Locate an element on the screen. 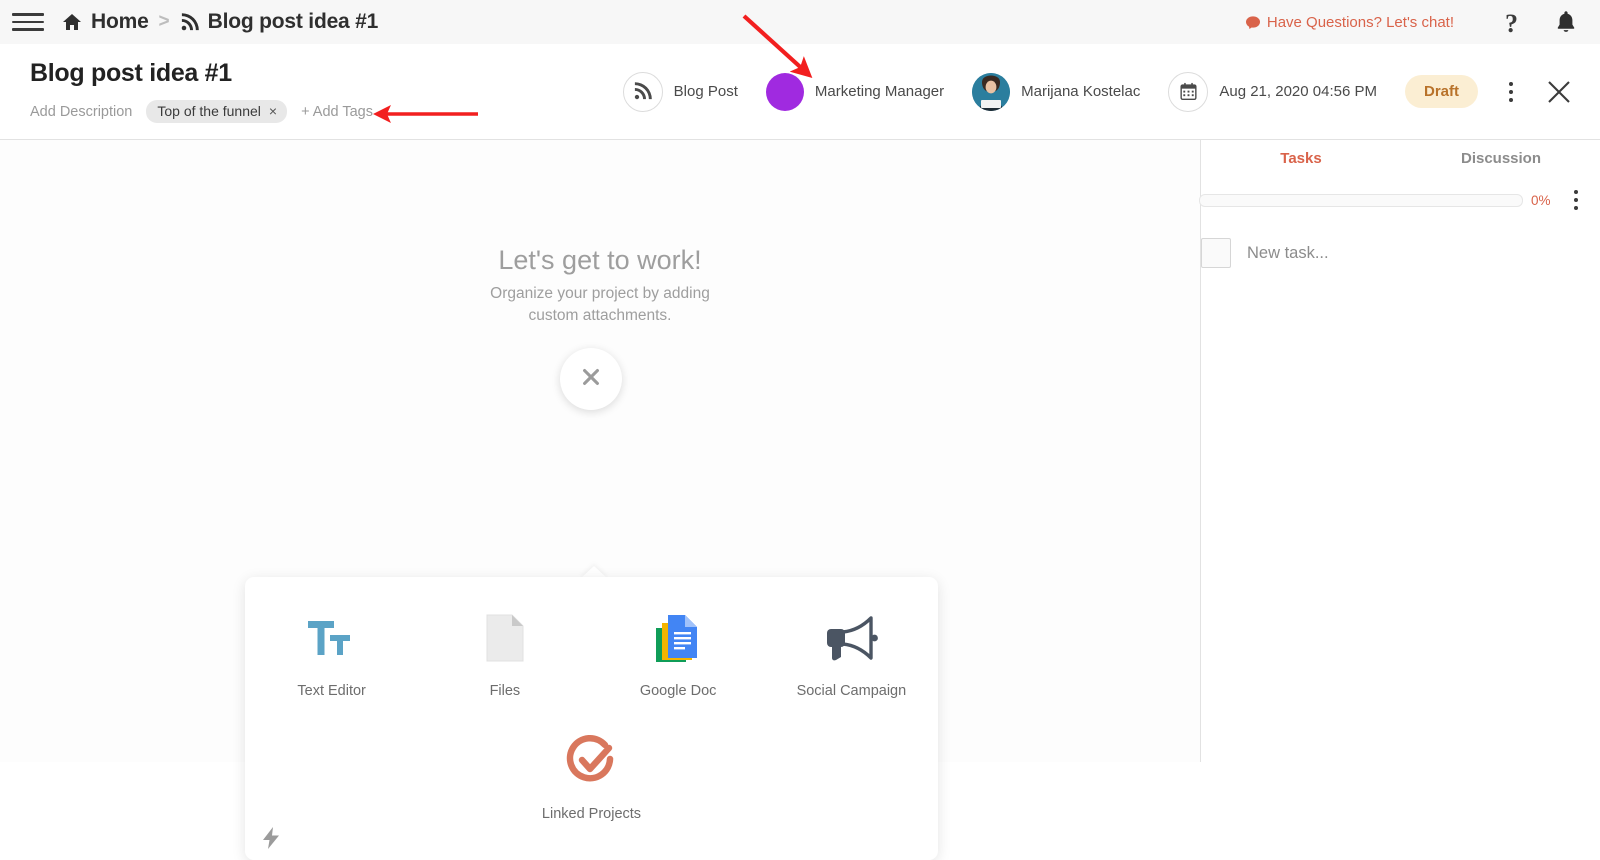 The width and height of the screenshot is (1600, 860). page-title: Blog post idea #1 is located at coordinates (131, 73).